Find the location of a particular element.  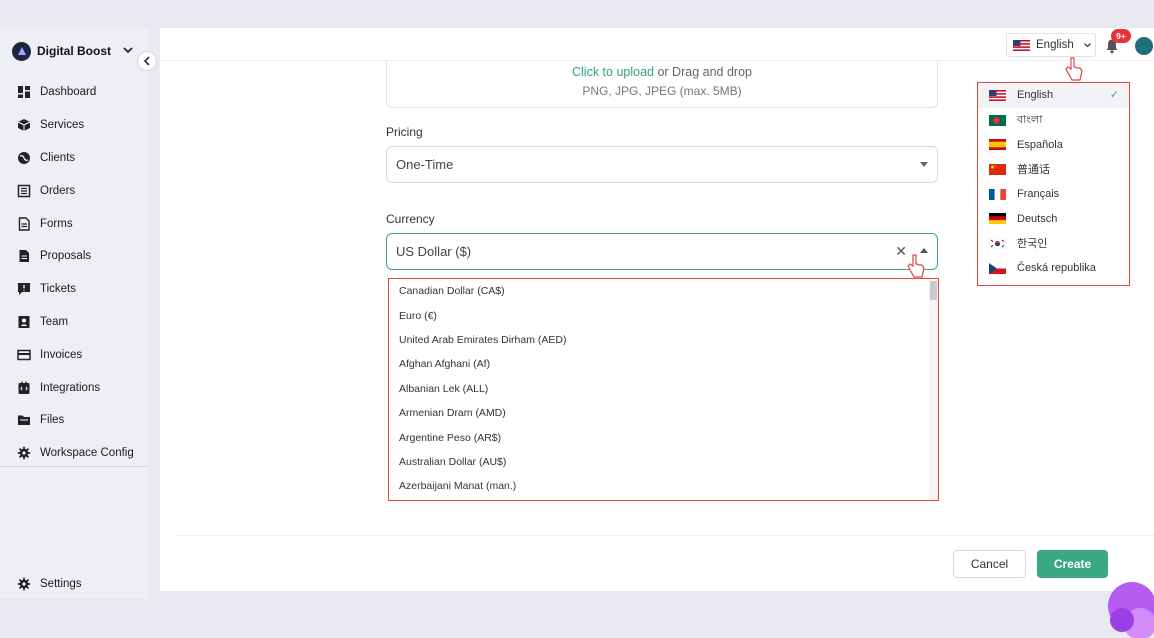

currency-option: United Arab Emirates Dirham (AED) is located at coordinates (663, 340).